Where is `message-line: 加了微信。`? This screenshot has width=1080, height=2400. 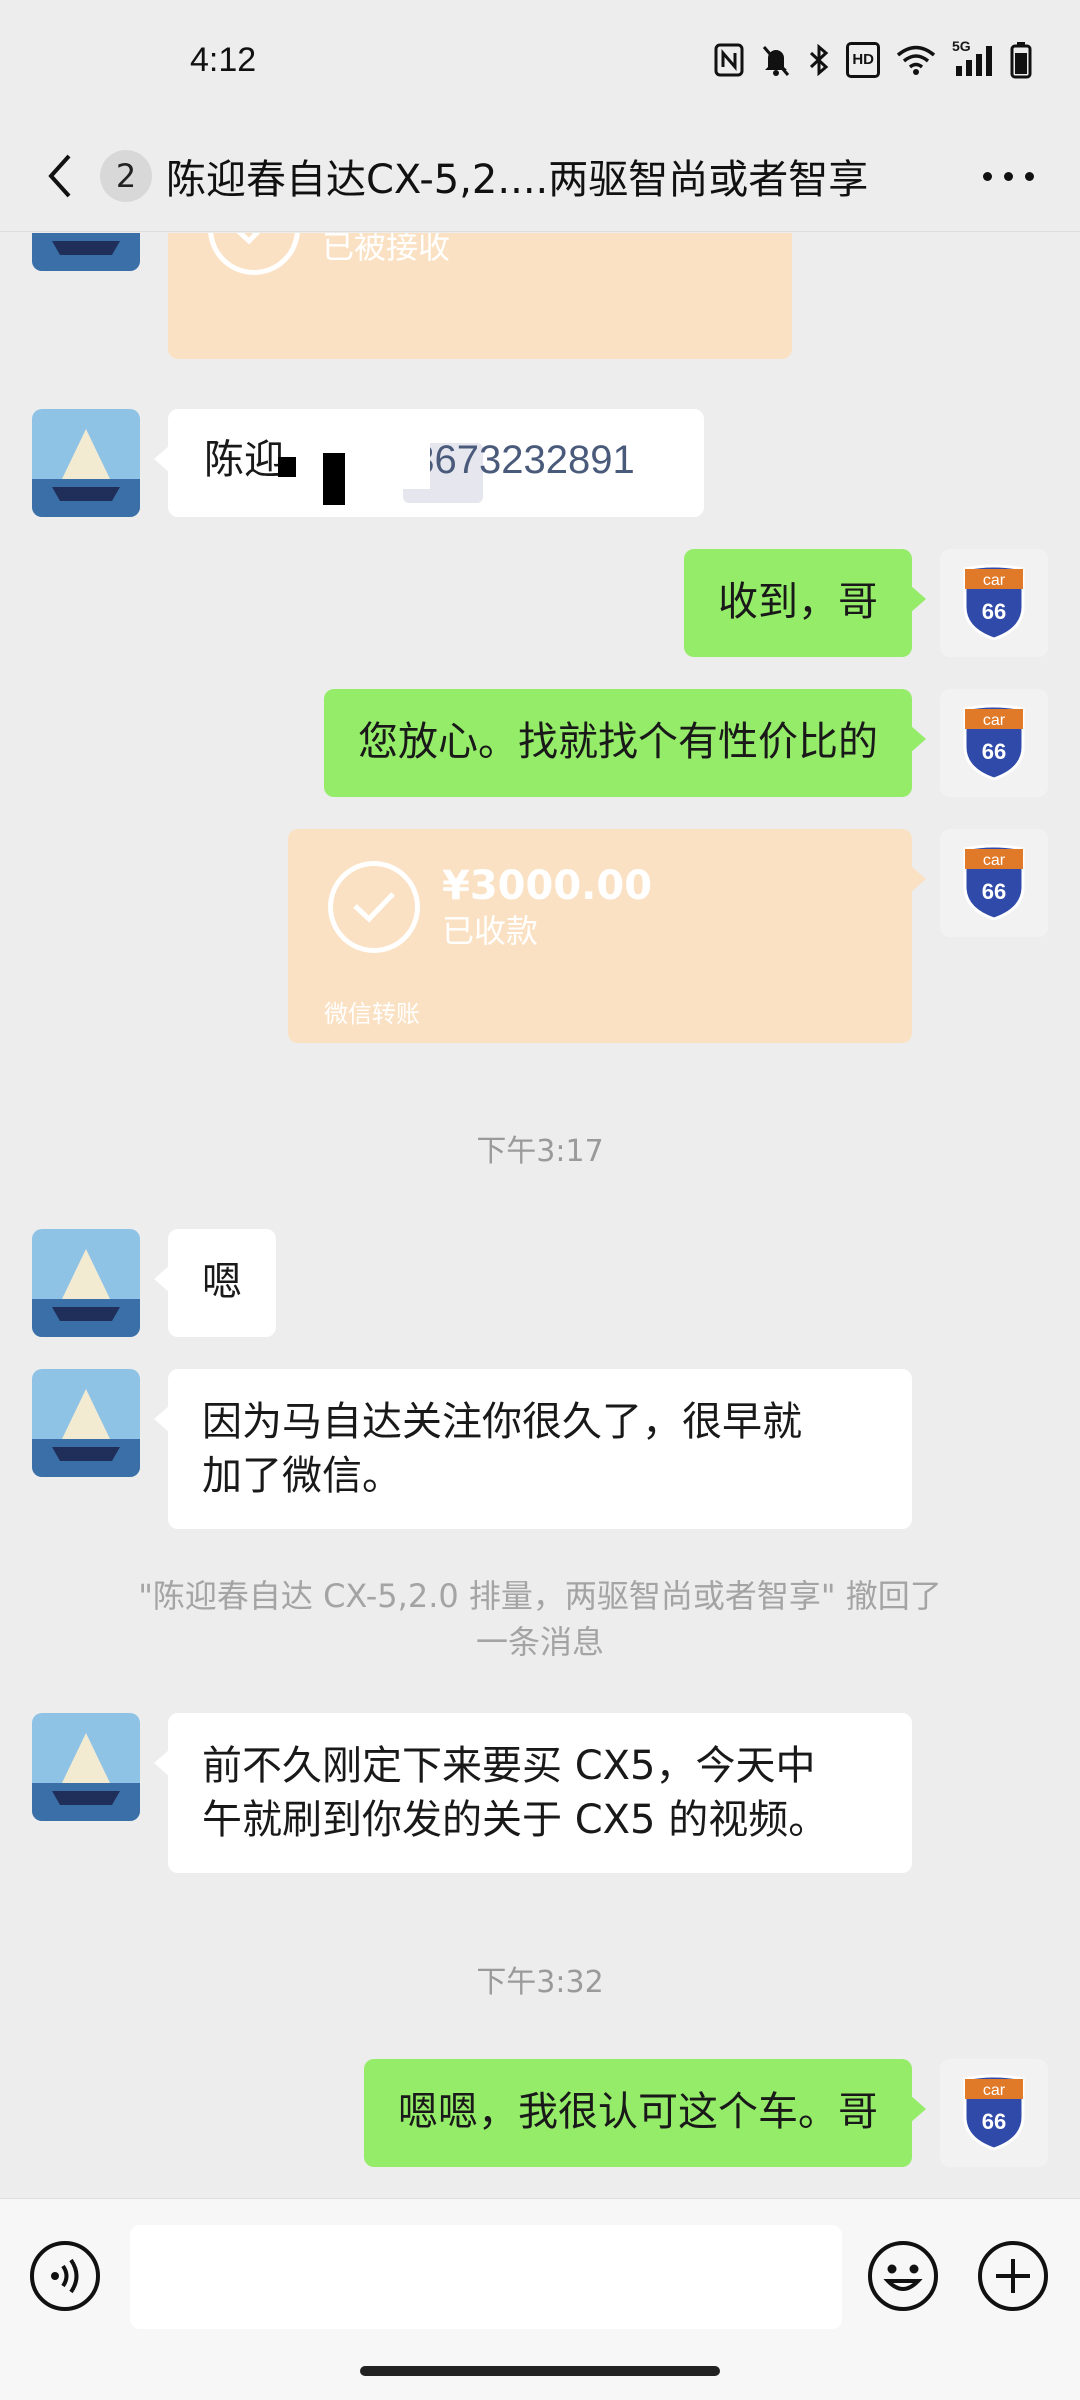
message-line: 加了微信。 is located at coordinates (302, 1476).